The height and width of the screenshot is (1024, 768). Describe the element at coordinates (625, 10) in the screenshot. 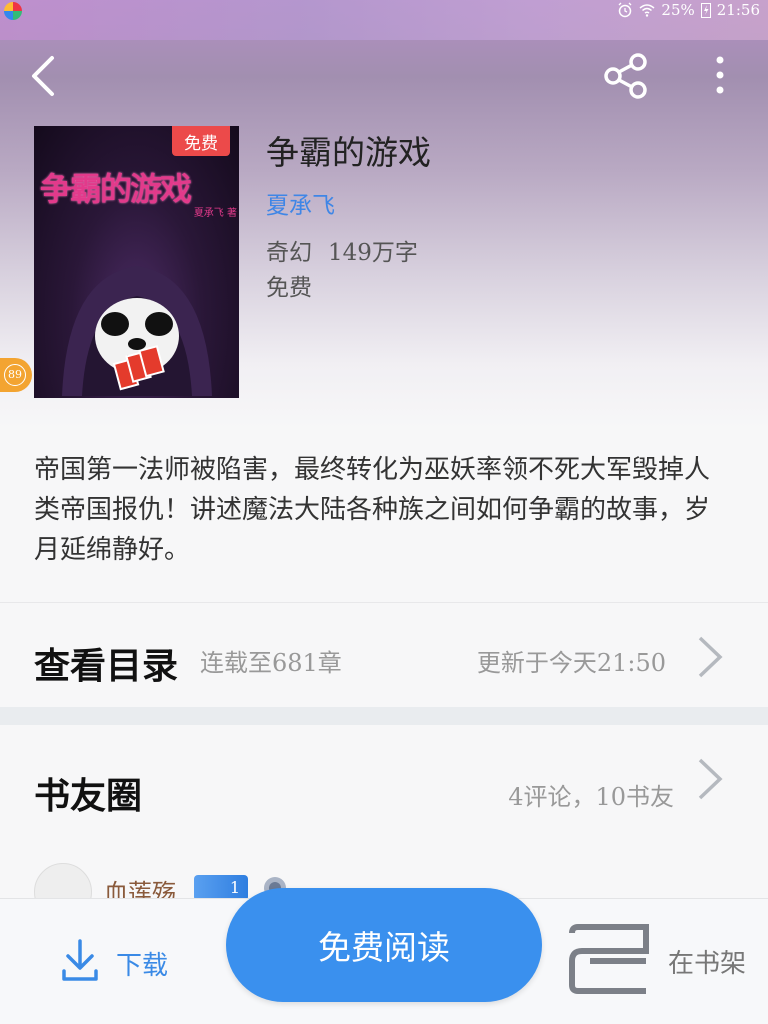

I see `alarm-icon` at that location.